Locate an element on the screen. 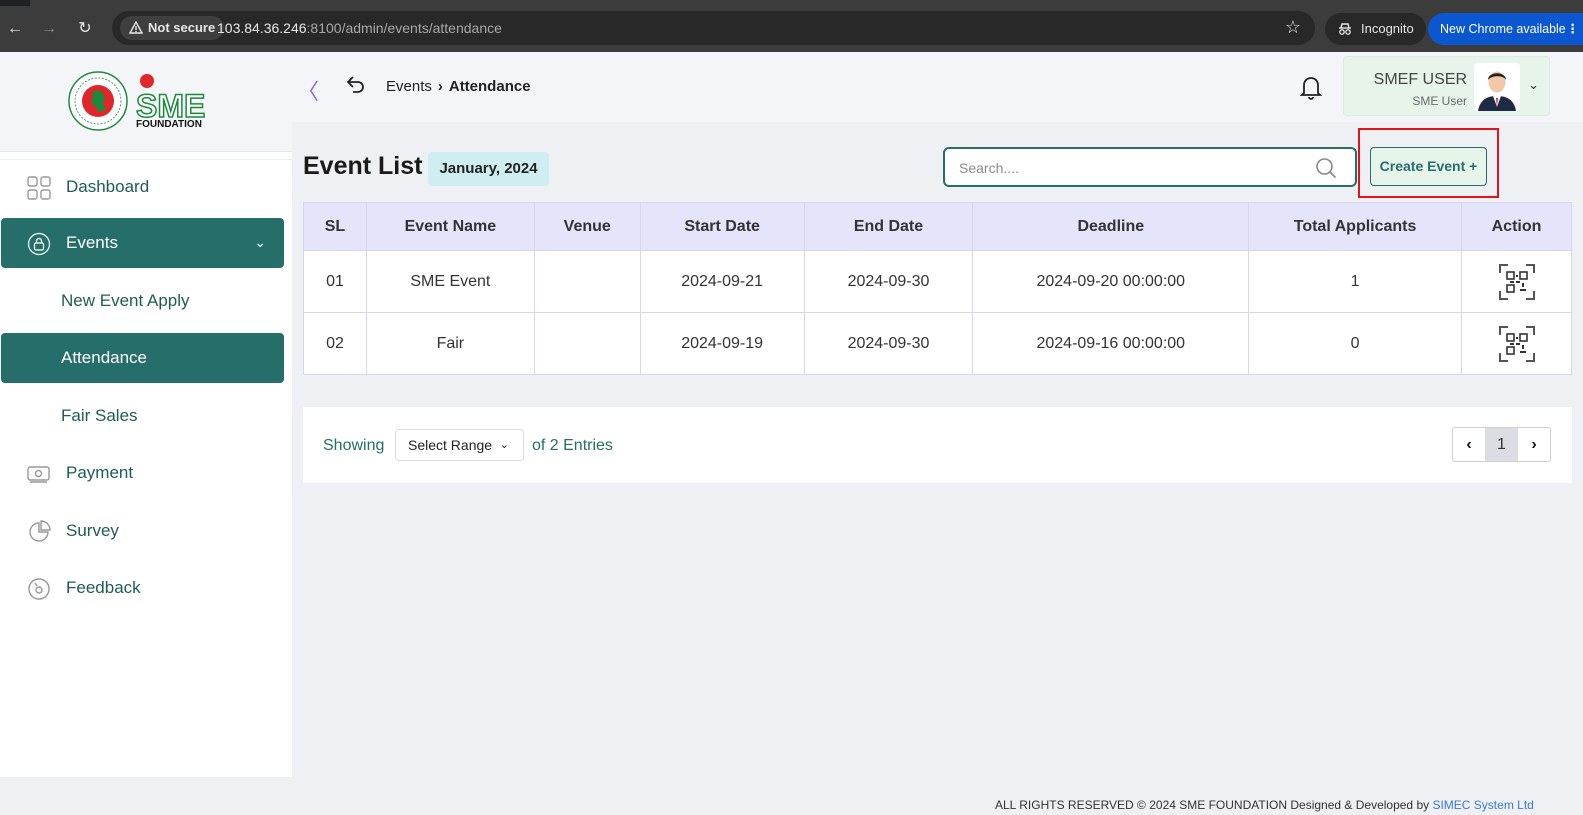 This screenshot has width=1583, height=815. cell-event-name: SME Event is located at coordinates (450, 281).